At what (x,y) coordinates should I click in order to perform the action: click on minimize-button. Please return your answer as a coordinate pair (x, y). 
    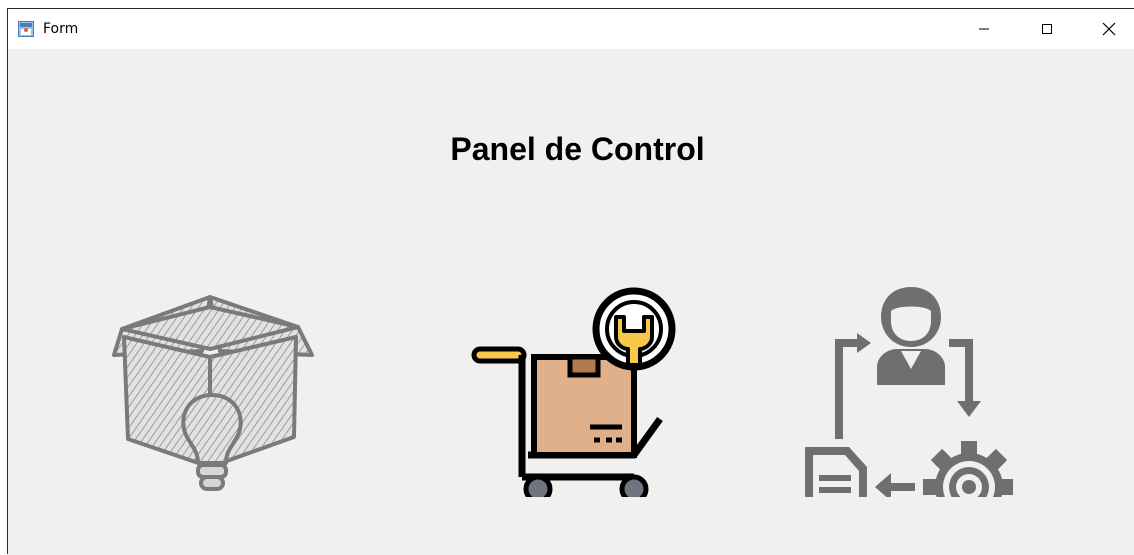
    Looking at the image, I should click on (984, 29).